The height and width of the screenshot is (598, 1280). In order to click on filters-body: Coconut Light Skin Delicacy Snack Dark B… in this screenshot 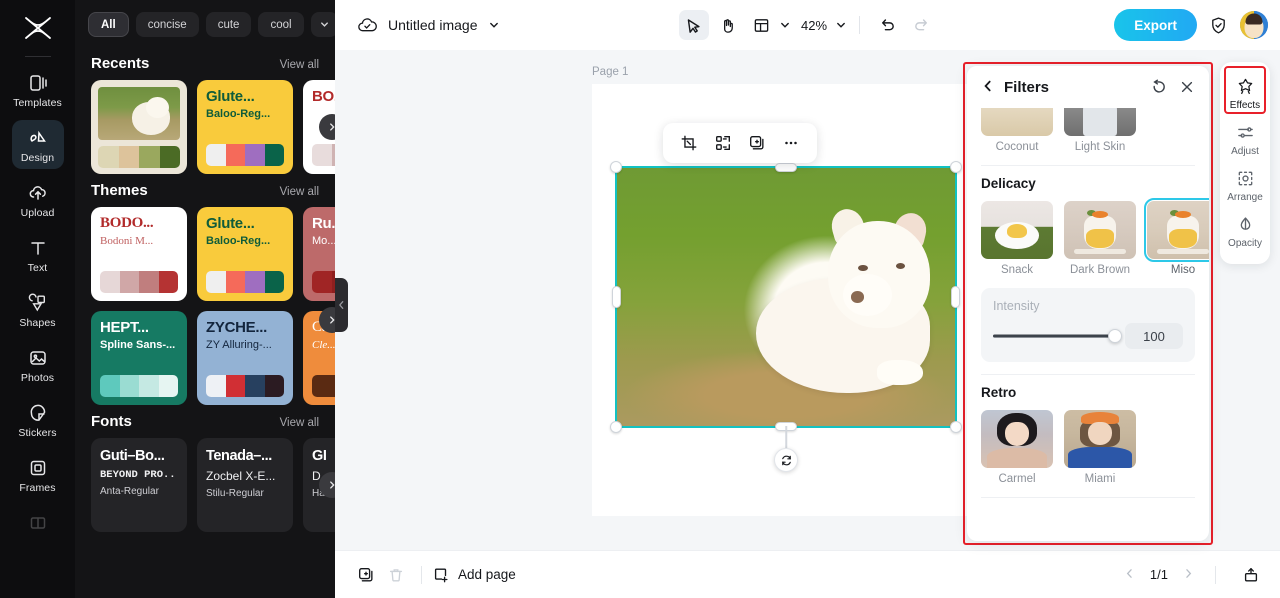, I will do `click(1088, 324)`.